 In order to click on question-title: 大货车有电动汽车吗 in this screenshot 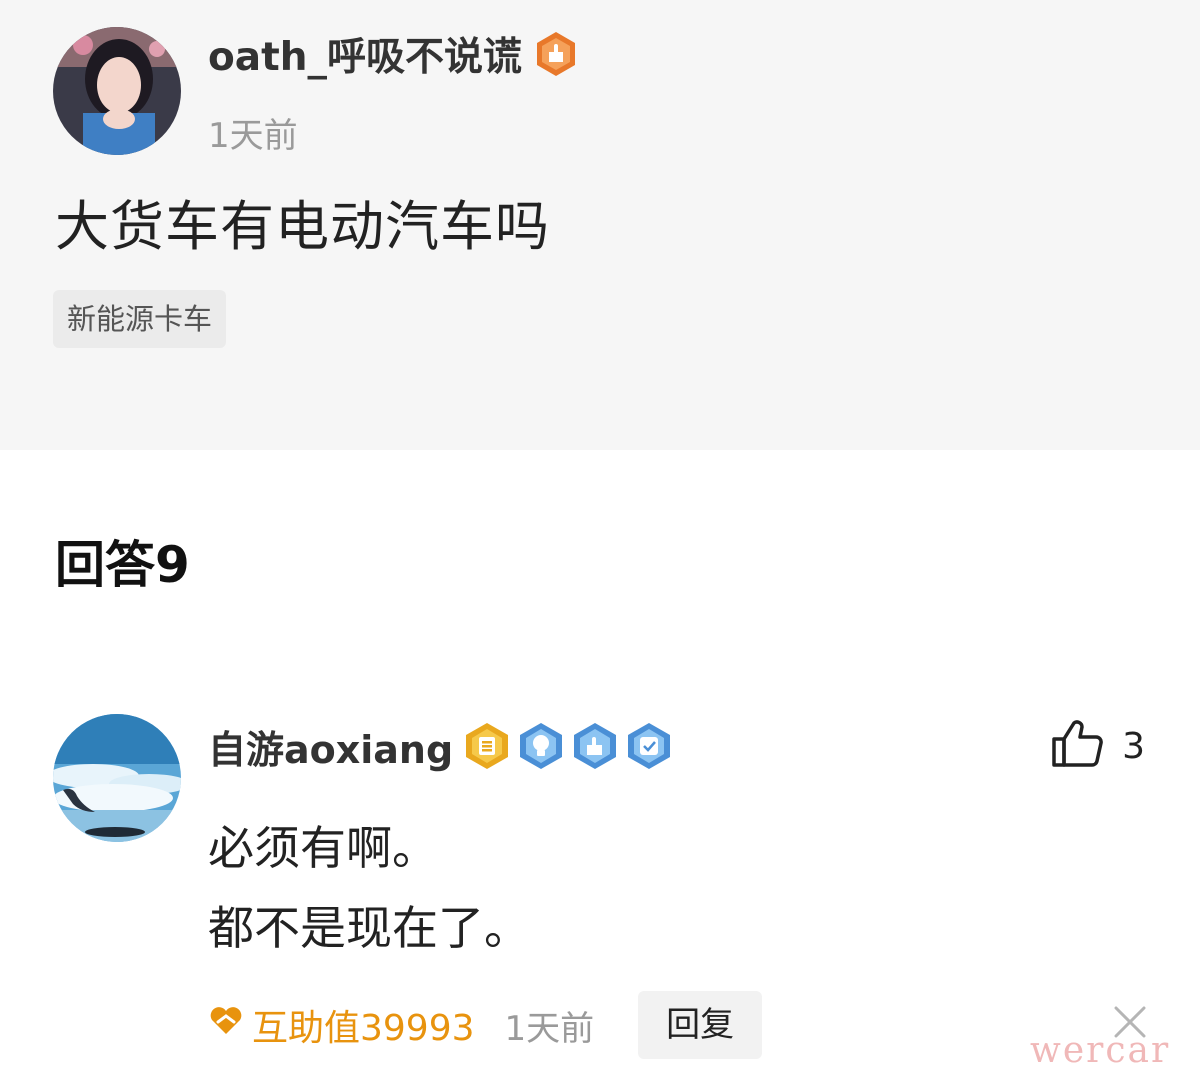, I will do `click(302, 226)`.